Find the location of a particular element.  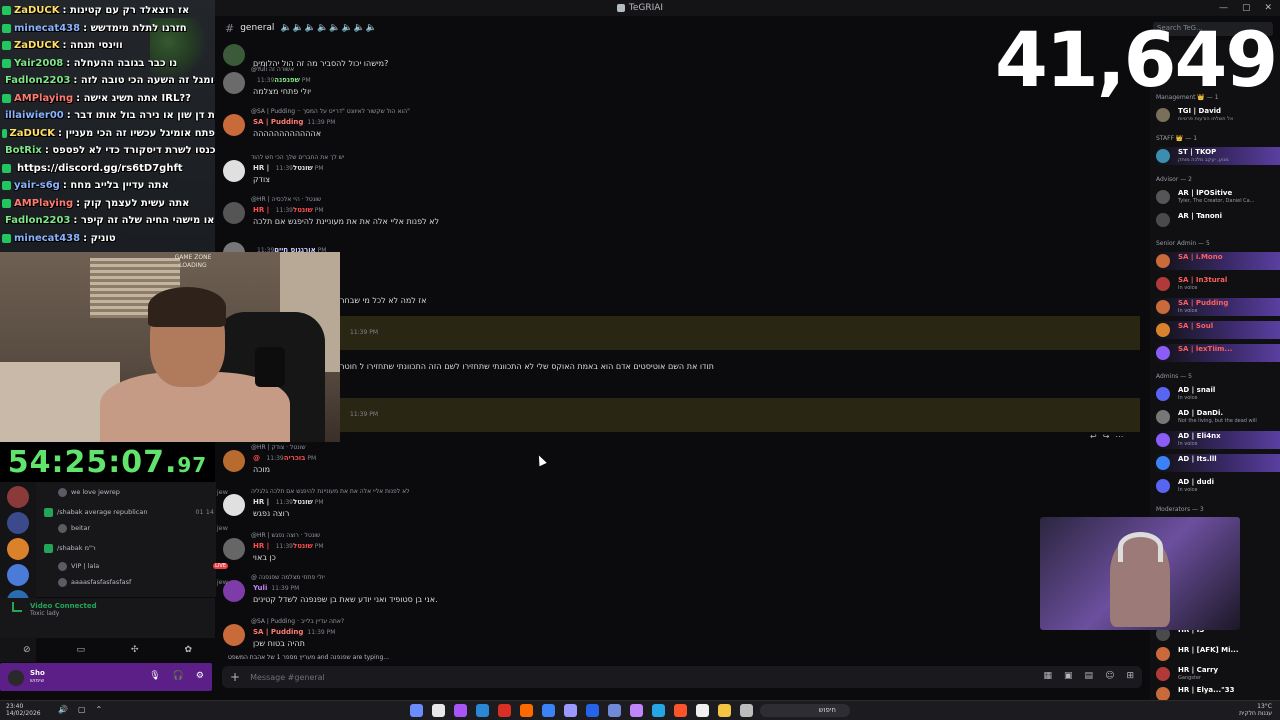

gift-icon: ▦ is located at coordinates (1048, 676).